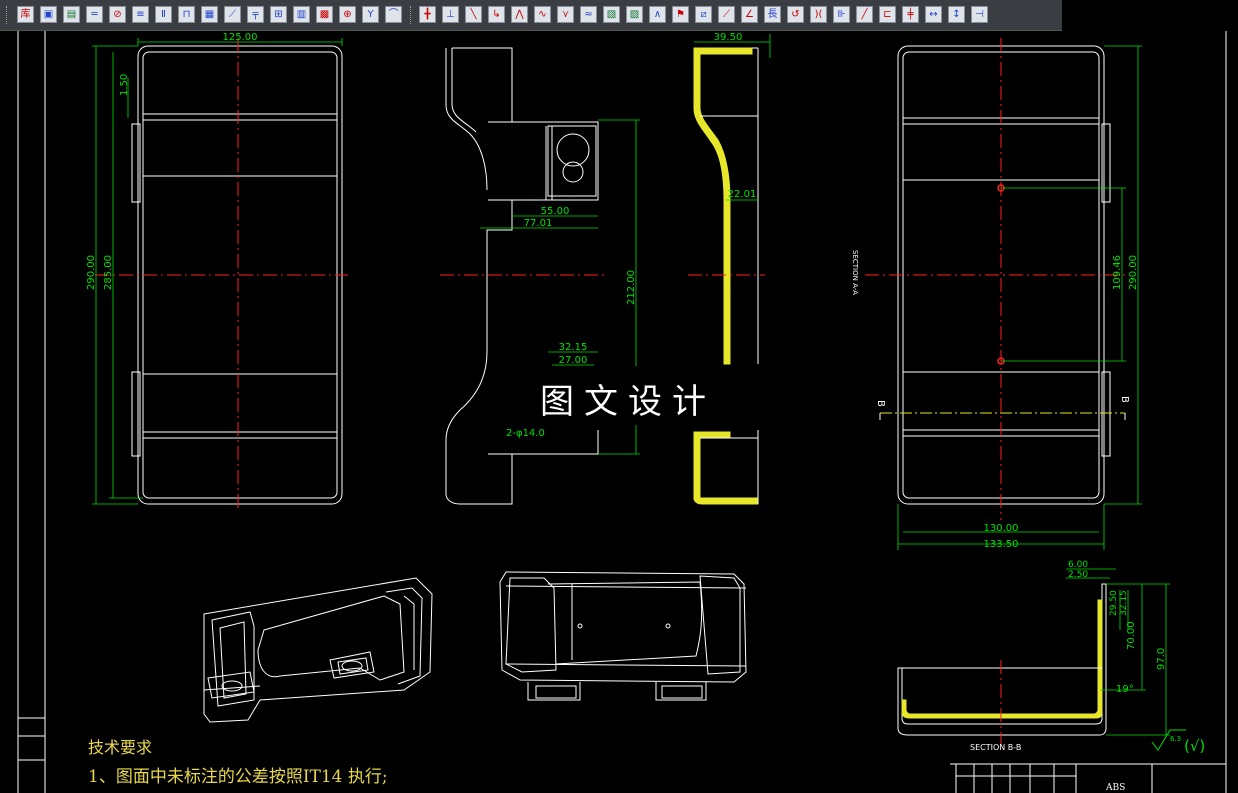 This screenshot has width=1238, height=793. I want to click on b-marker-right: B, so click(1124, 399).